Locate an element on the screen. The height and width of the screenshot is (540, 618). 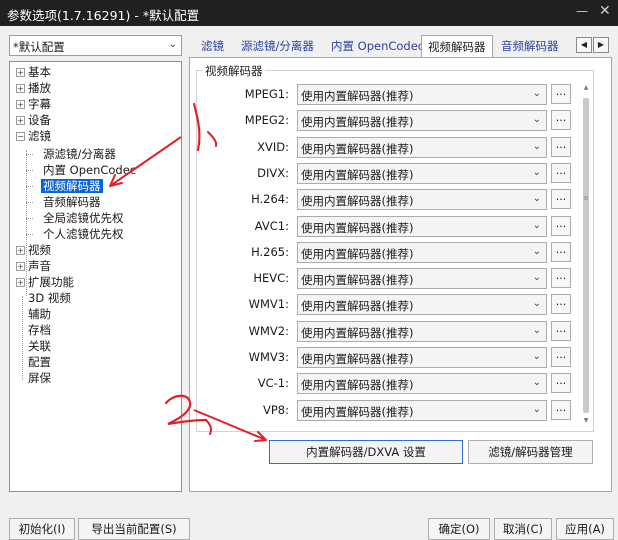
decoder-label: WMV3: is located at coordinates (268, 357).